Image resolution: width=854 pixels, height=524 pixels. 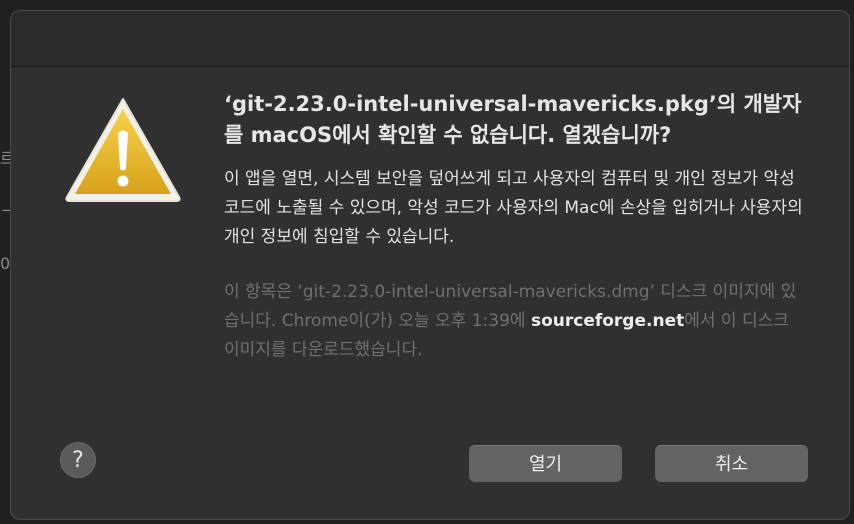 I want to click on cancel-button: 취소, so click(x=731, y=463).